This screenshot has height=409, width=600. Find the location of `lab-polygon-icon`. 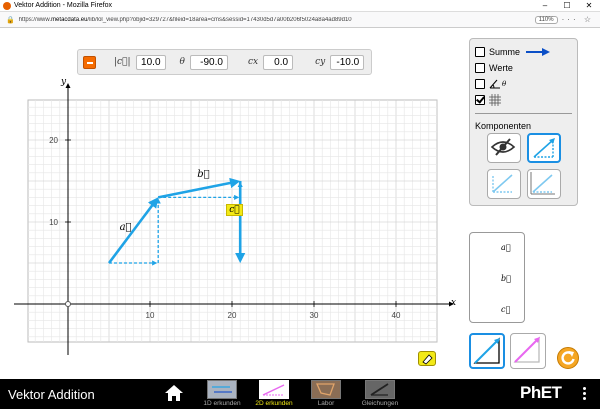

lab-polygon-icon is located at coordinates (325, 389).